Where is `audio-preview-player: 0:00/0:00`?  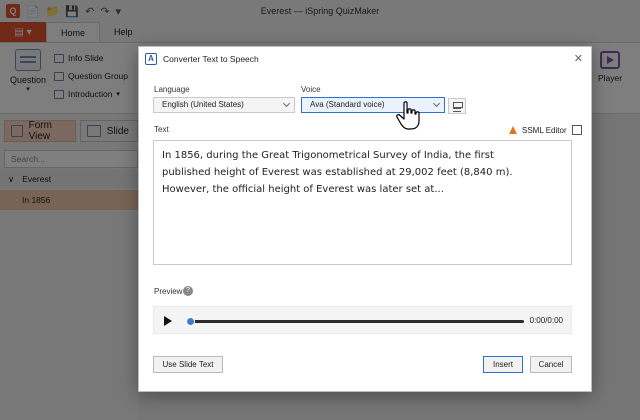 audio-preview-player: 0:00/0:00 is located at coordinates (362, 320).